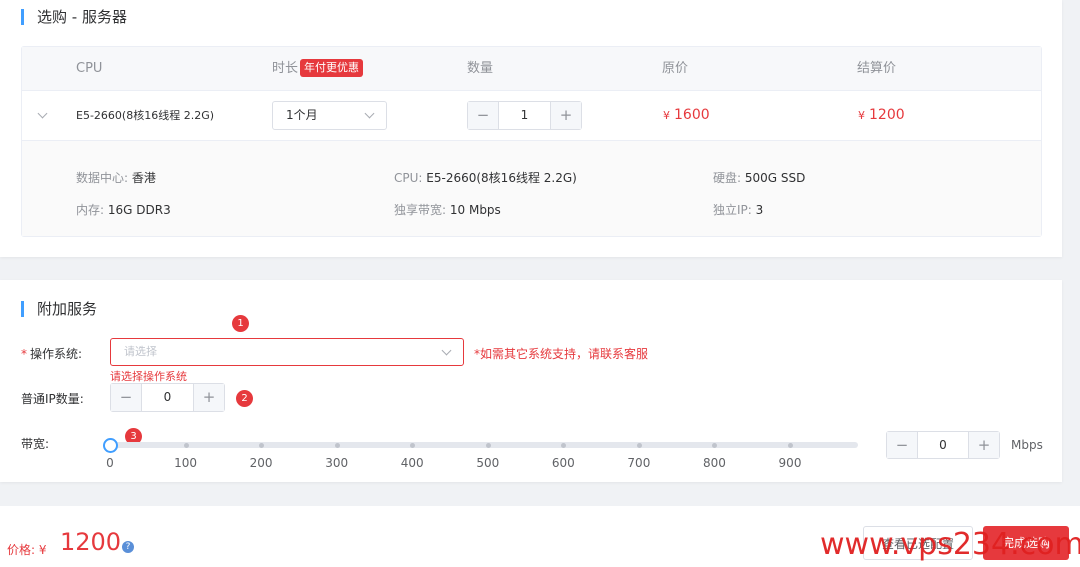 Image resolution: width=1080 pixels, height=567 pixels. Describe the element at coordinates (727, 178) in the screenshot. I see `detail-disk-label: 硬盘:` at that location.